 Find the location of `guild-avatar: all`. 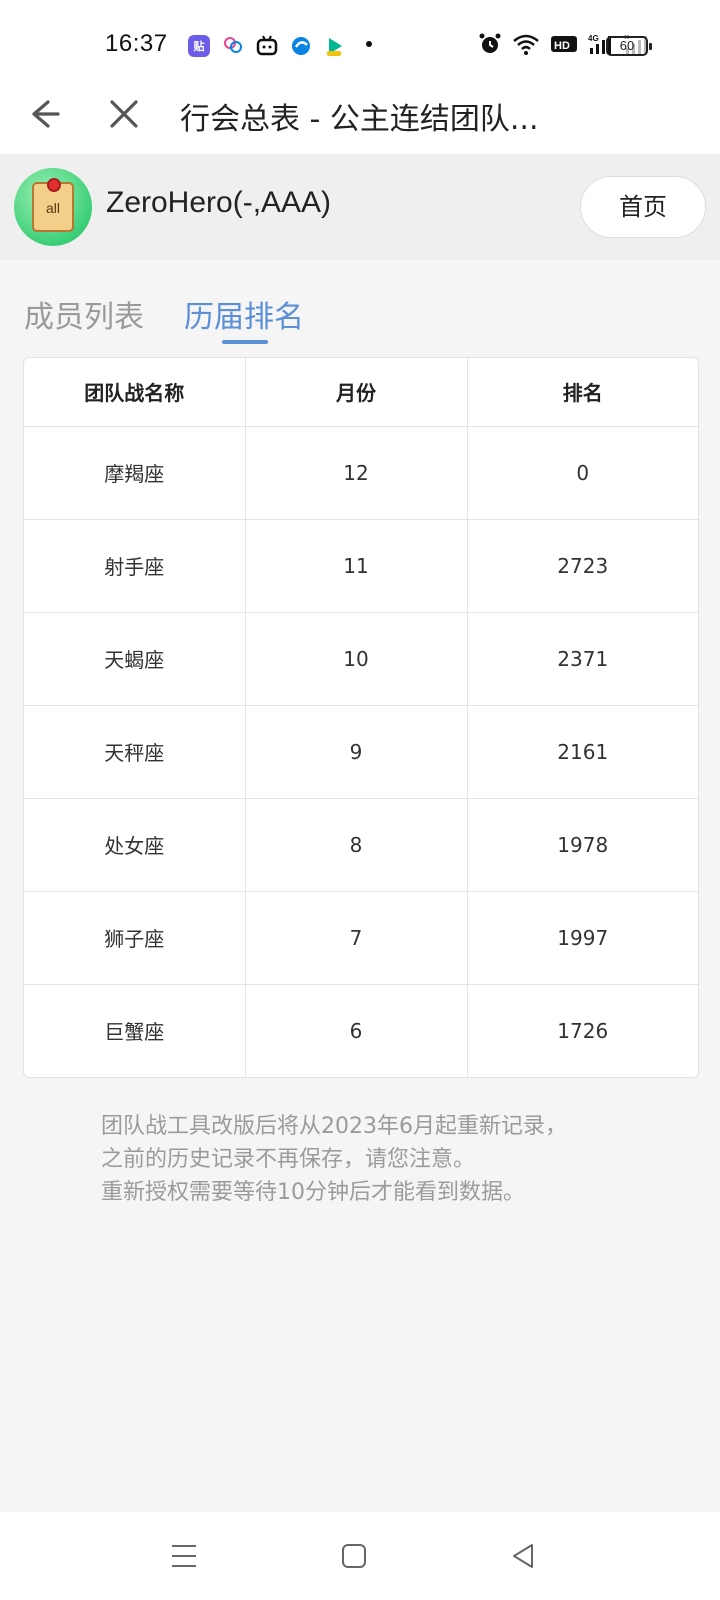

guild-avatar: all is located at coordinates (53, 207).